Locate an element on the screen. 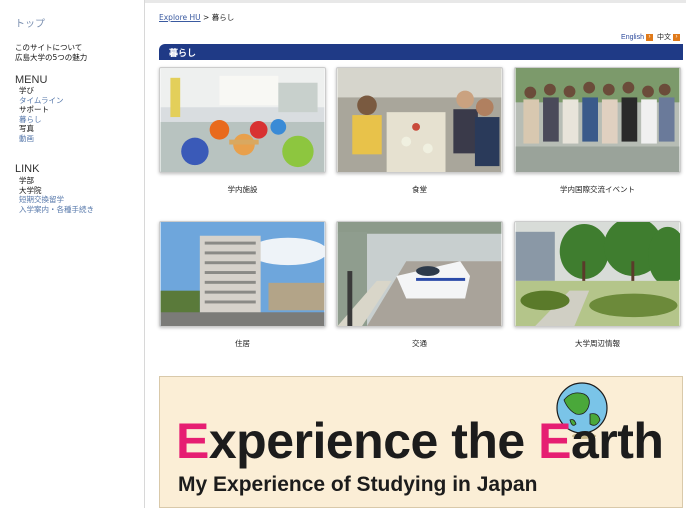 This screenshot has width=686, height=508. campus-facilities-photo is located at coordinates (242, 120).